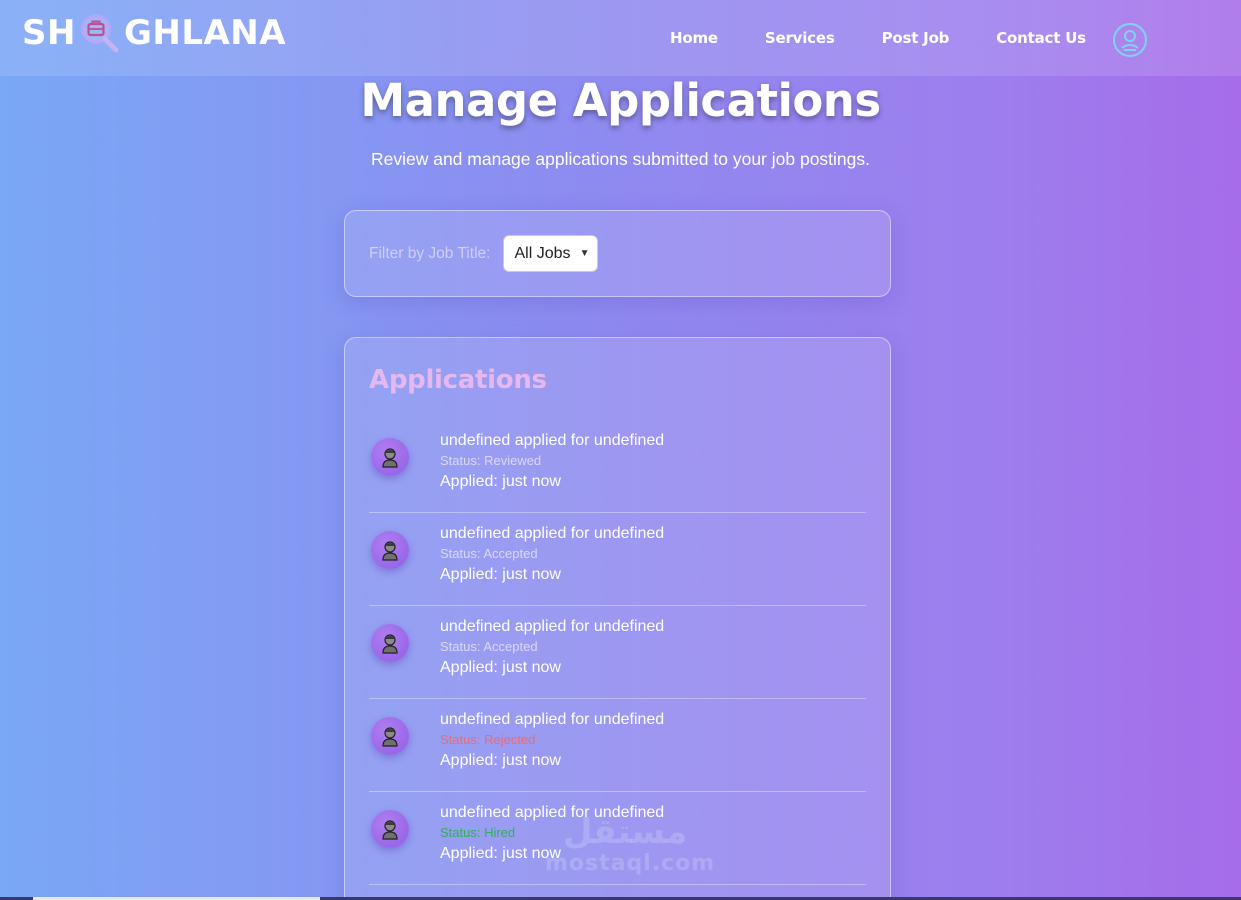 This screenshot has width=1241, height=900. I want to click on application-status: Status: Reviewed, so click(491, 460).